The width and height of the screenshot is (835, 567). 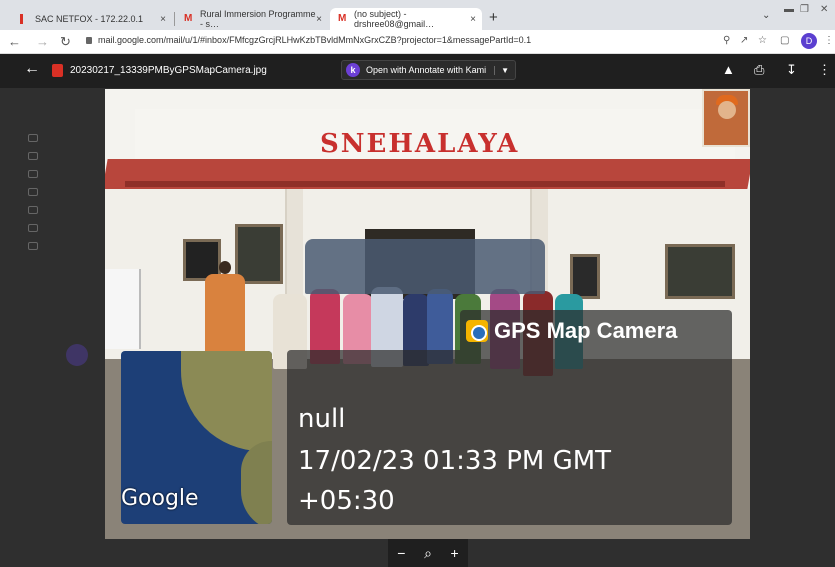 What do you see at coordinates (33, 246) in the screenshot?
I see `draft-icon` at bounding box center [33, 246].